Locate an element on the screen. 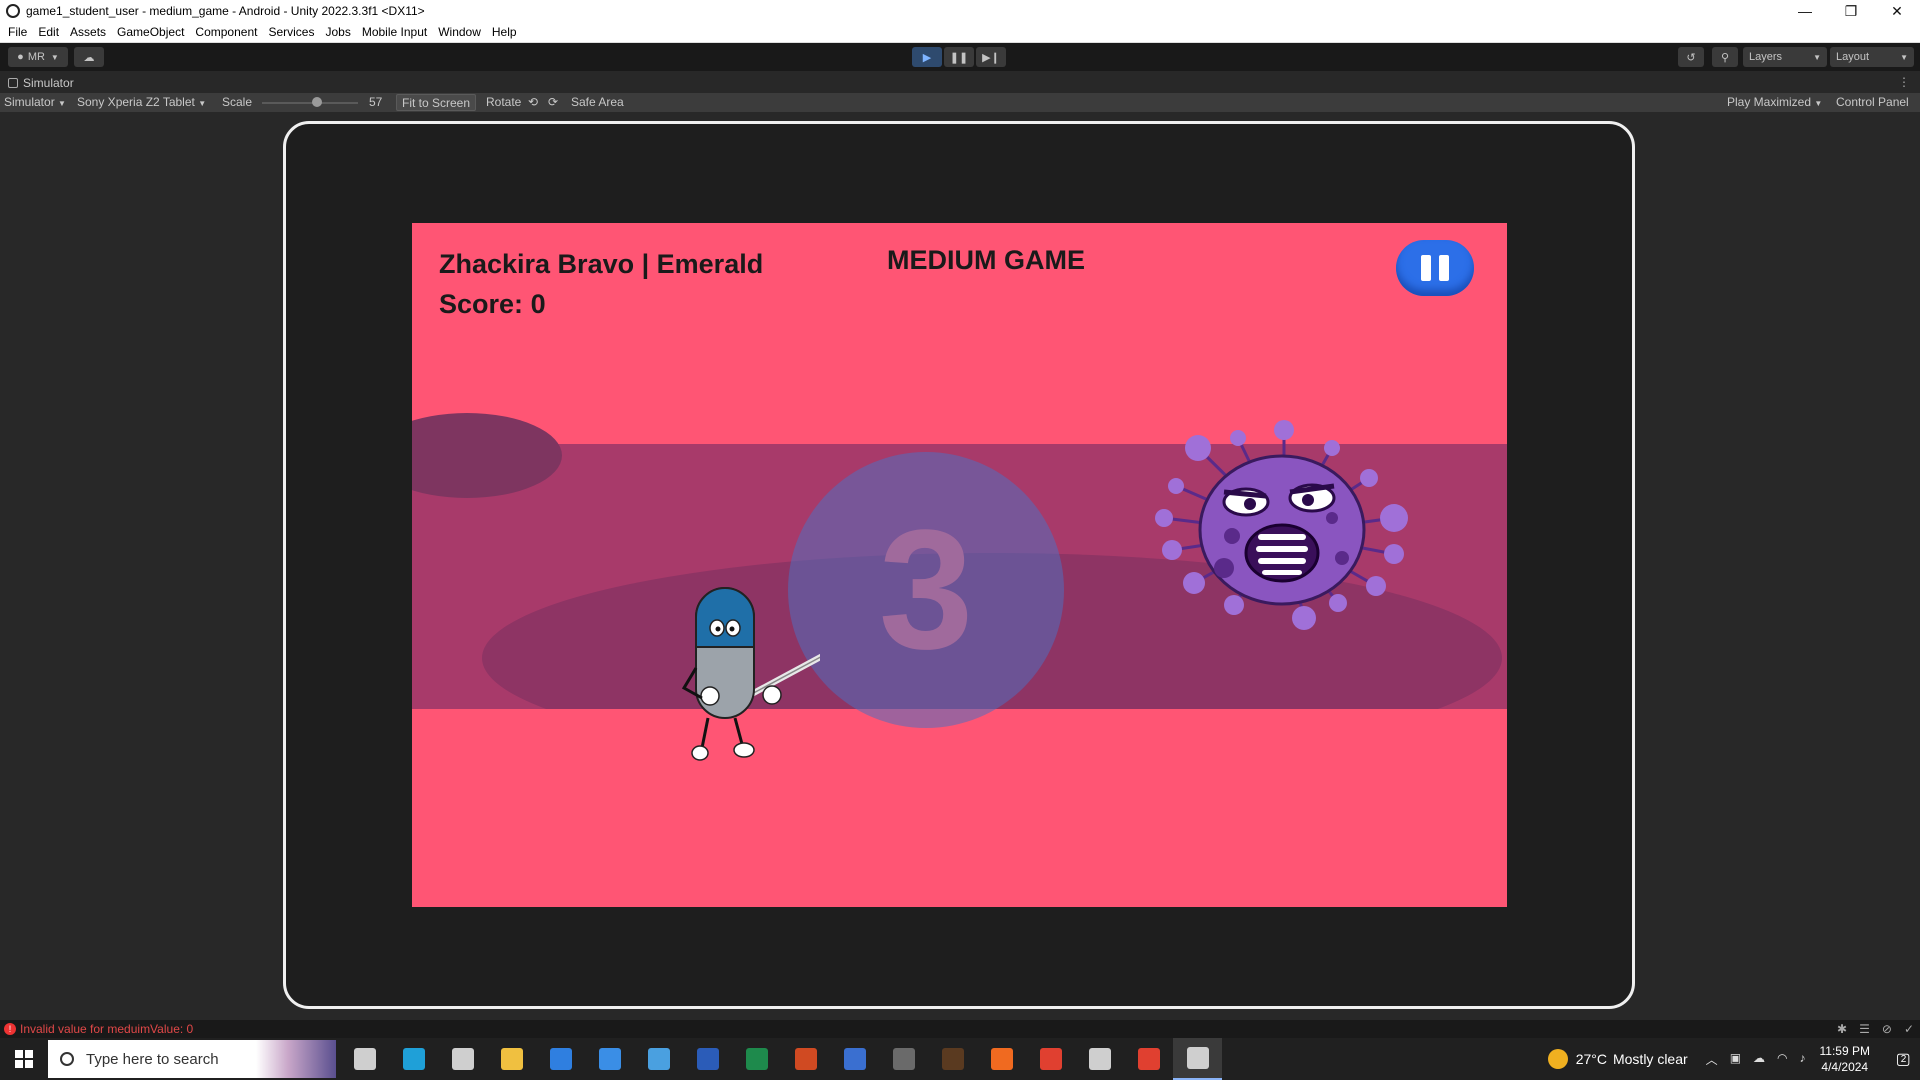  scale-slider is located at coordinates (310, 103).